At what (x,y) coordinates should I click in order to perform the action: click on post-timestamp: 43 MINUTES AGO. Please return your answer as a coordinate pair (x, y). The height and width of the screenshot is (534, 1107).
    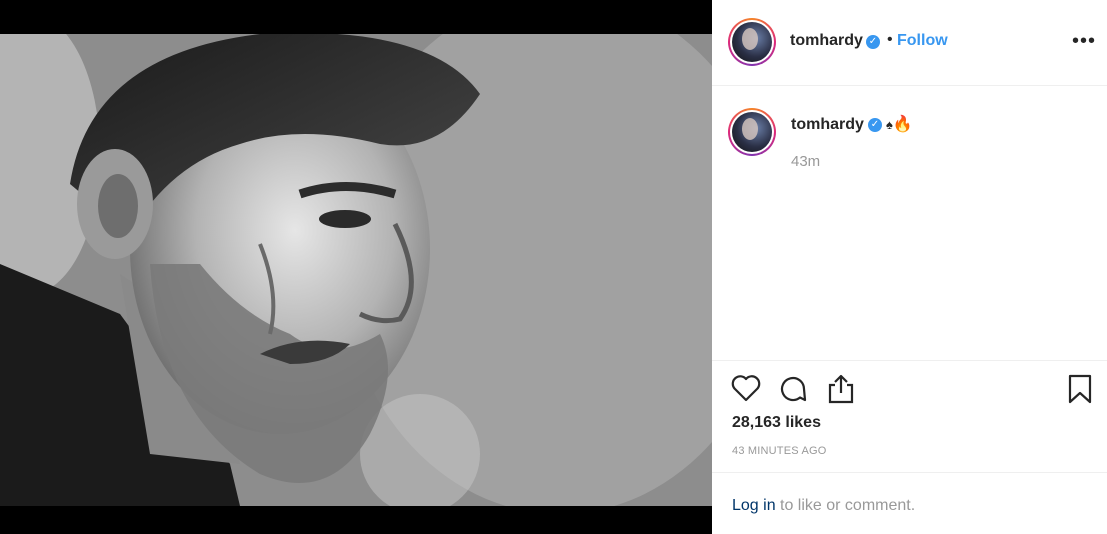
    Looking at the image, I should click on (779, 451).